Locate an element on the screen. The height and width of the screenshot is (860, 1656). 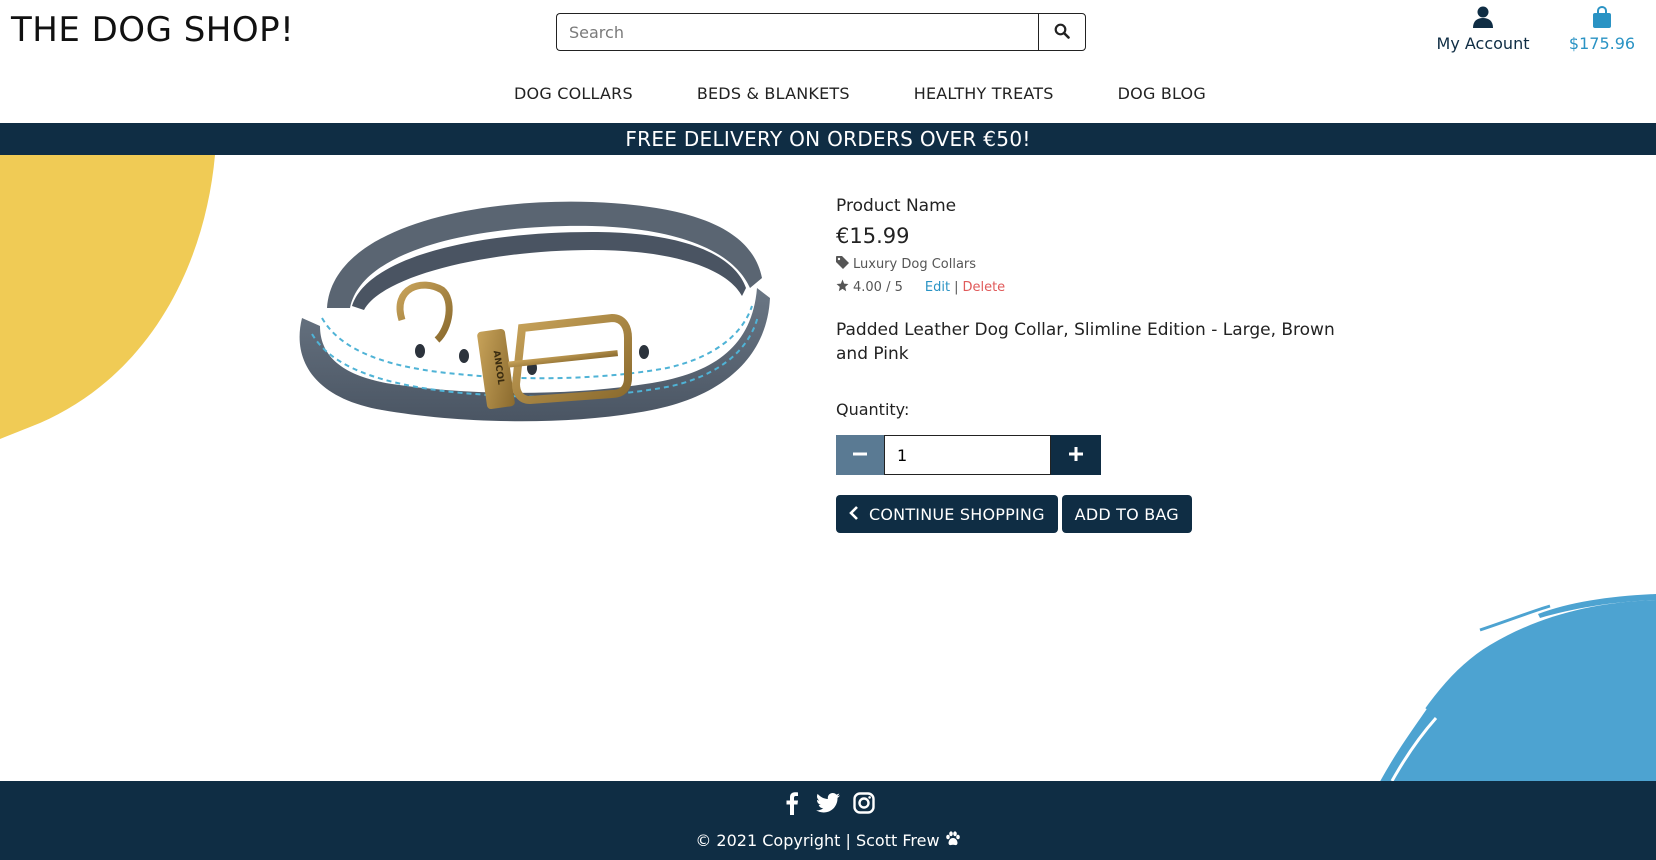
nav-item-beds-blankets: BEDS & BLANKETS is located at coordinates (773, 93).